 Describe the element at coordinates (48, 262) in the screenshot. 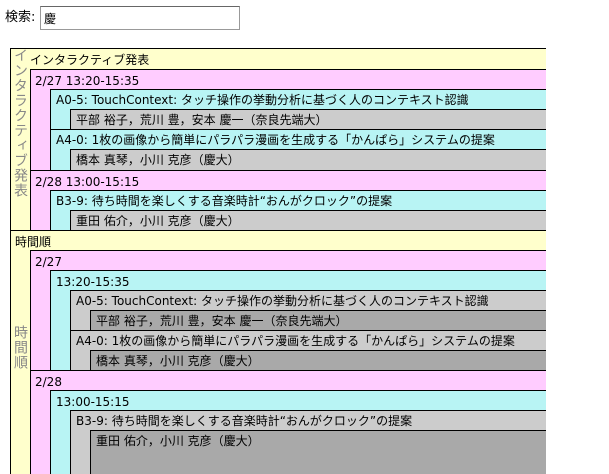

I see `day-label: 2/27` at that location.